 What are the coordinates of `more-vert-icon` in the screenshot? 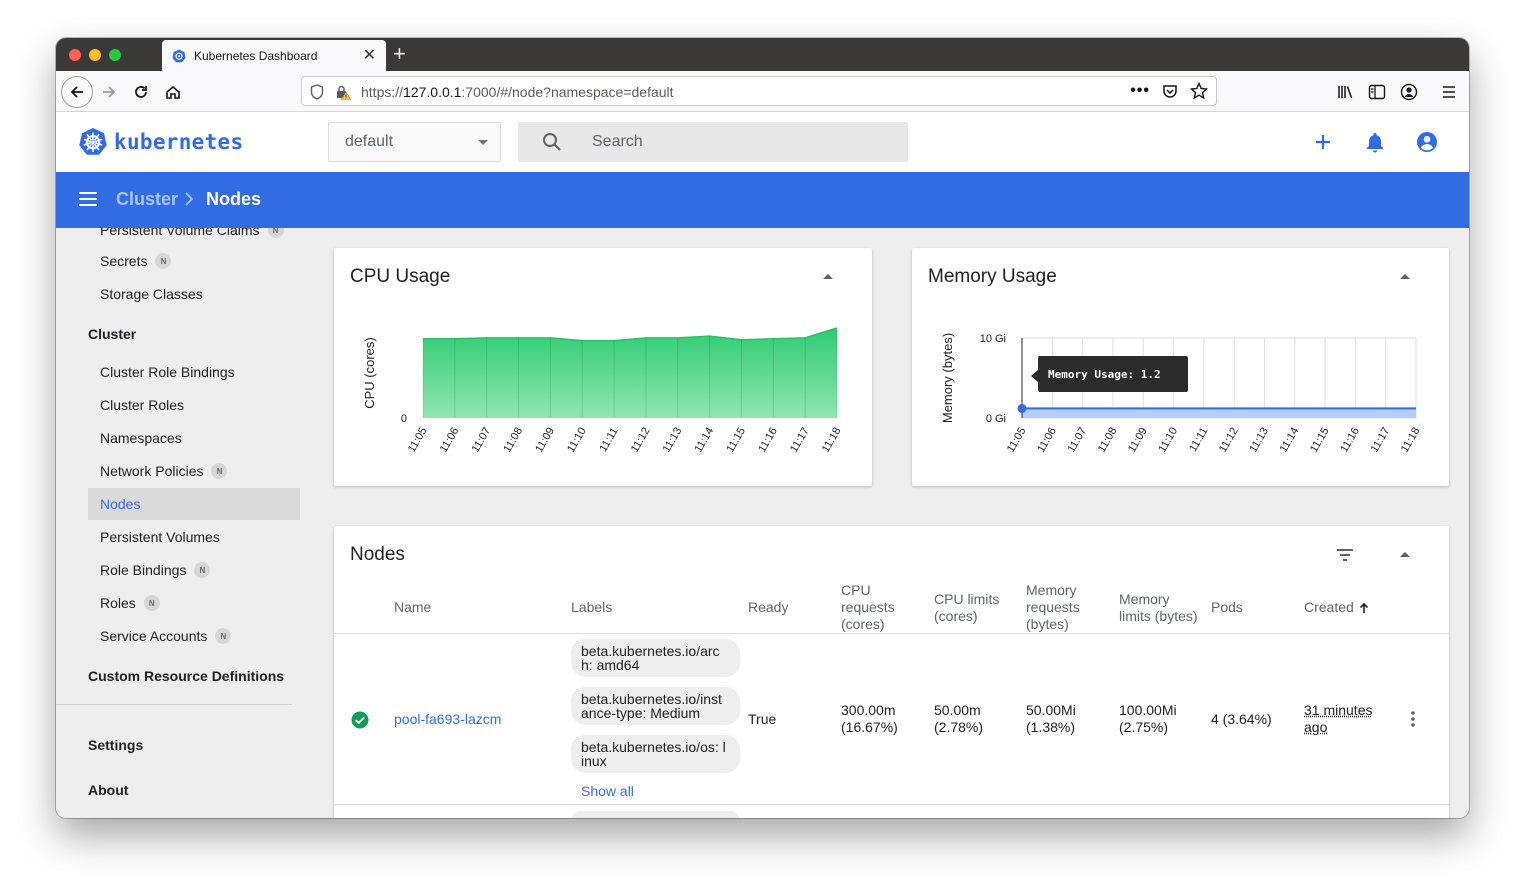 It's located at (1413, 719).